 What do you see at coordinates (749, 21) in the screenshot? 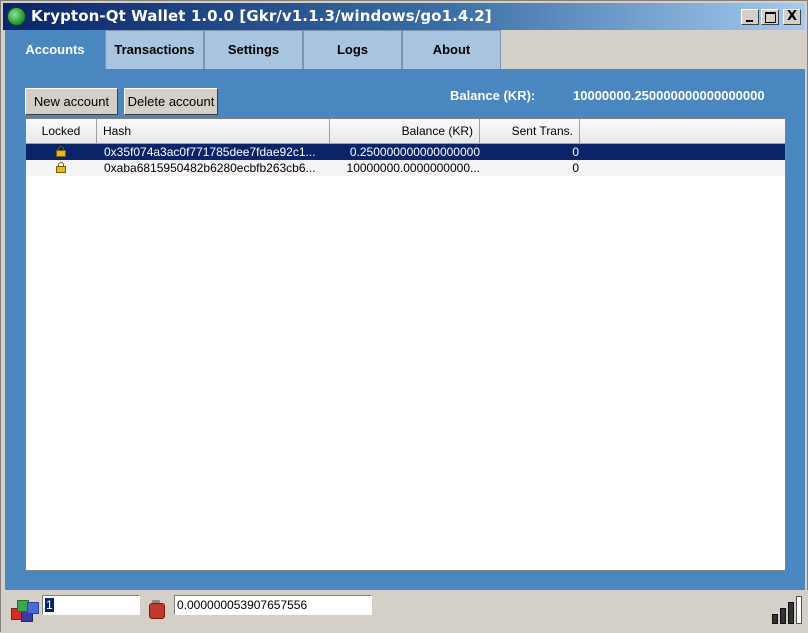
I see `minimize-icon` at bounding box center [749, 21].